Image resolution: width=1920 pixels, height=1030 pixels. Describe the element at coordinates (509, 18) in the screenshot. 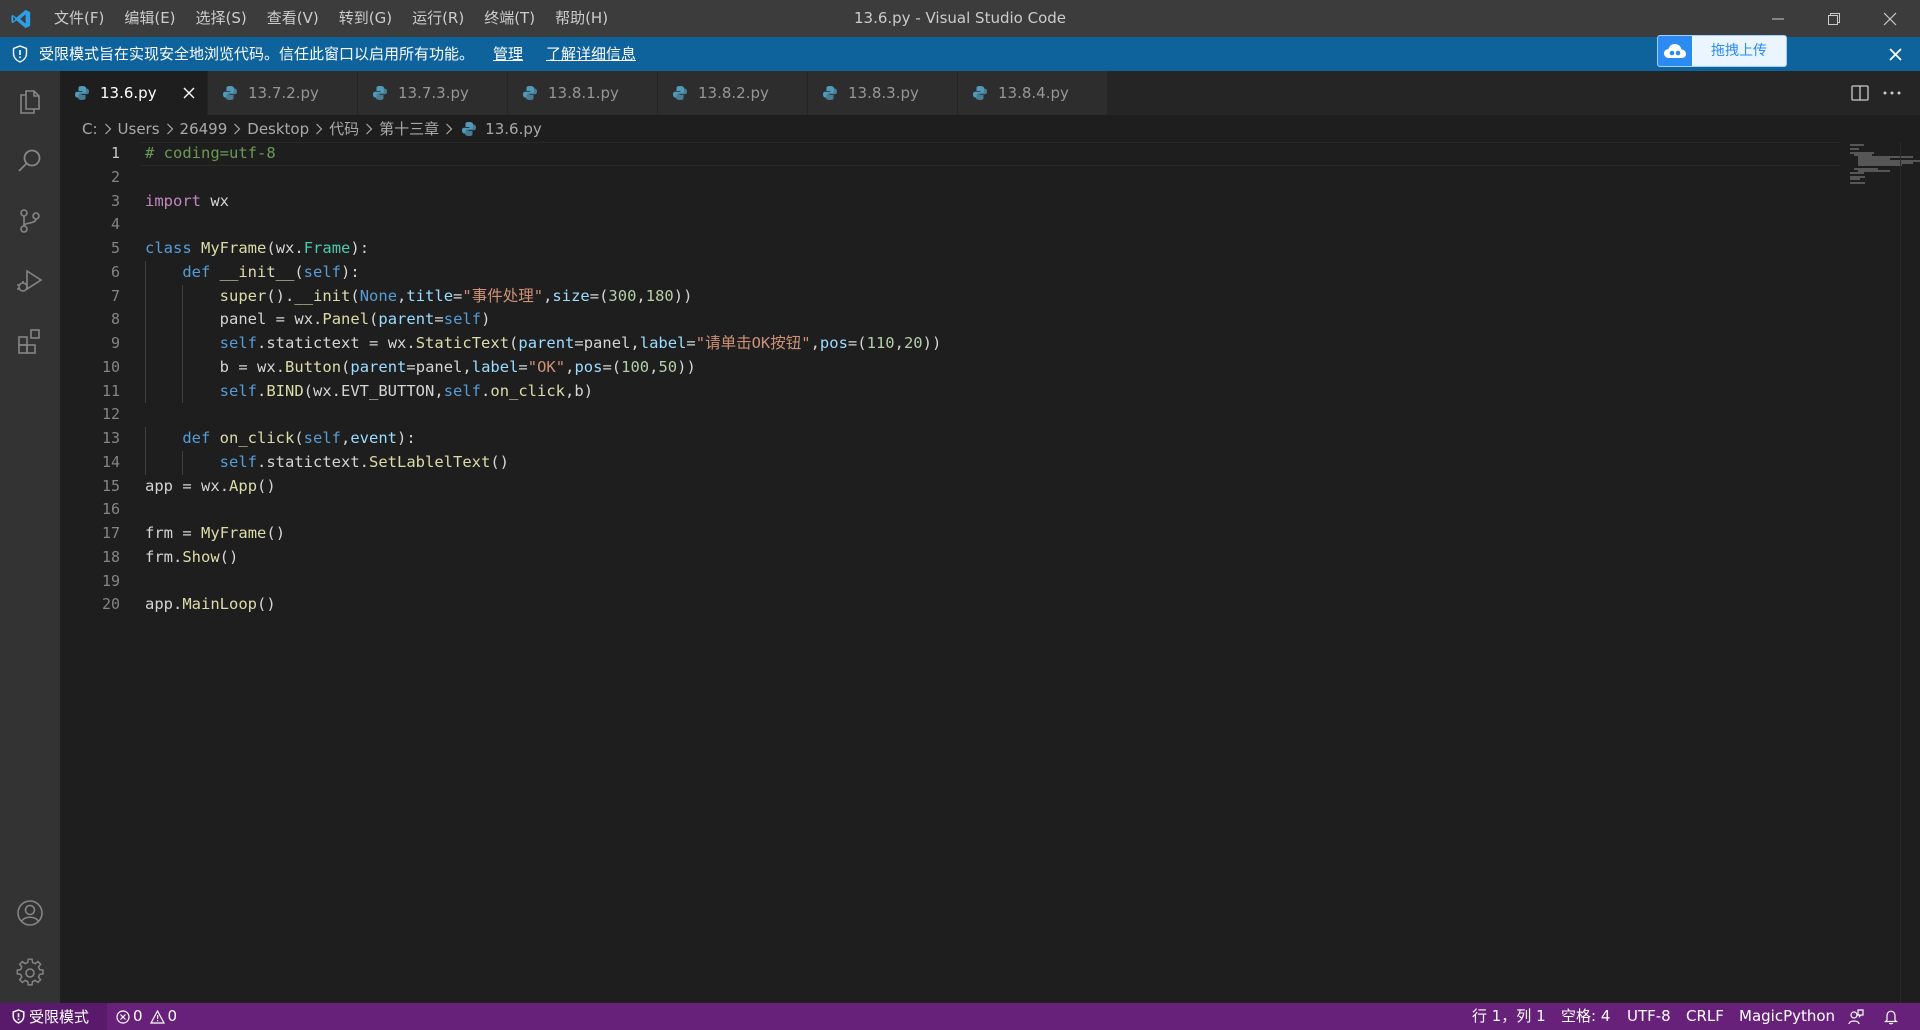

I see `menu-terminal: 终端(T)` at that location.